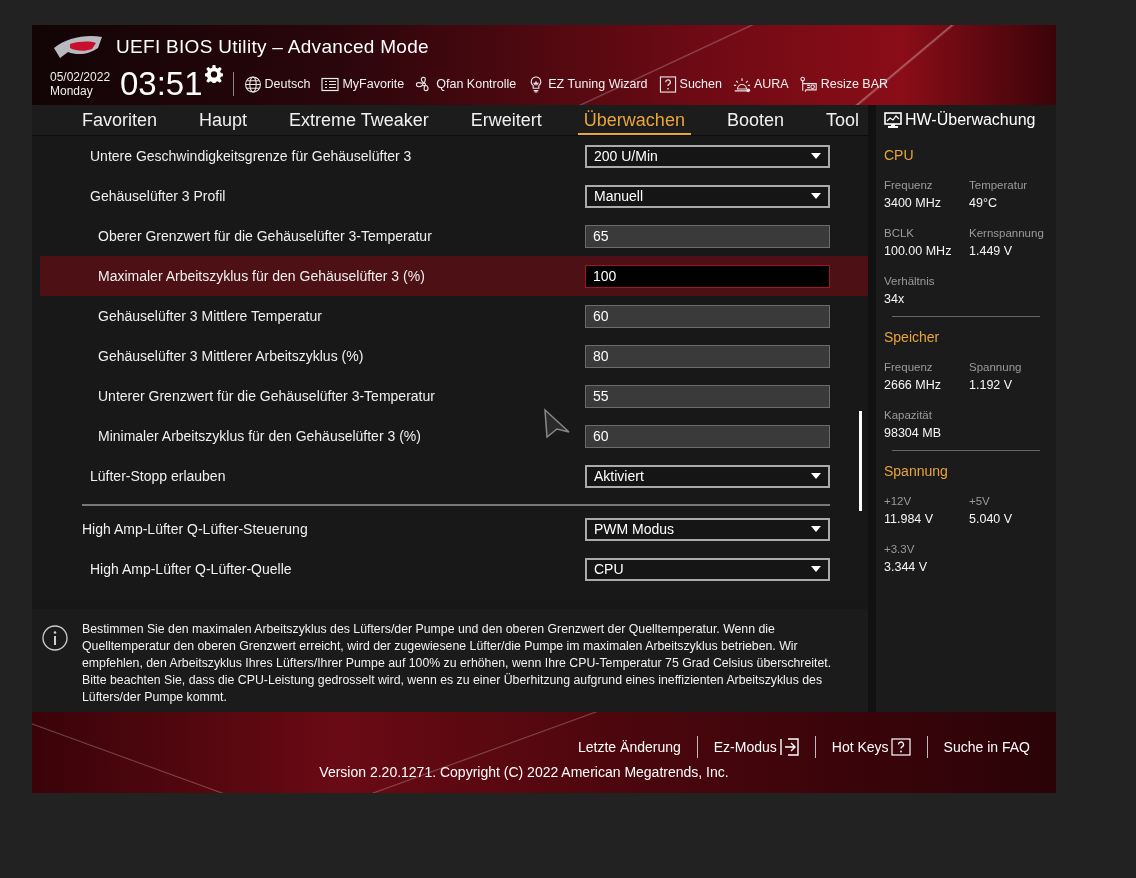  What do you see at coordinates (454, 196) in the screenshot?
I see `setting-row: Gehäuselüfter 3 Profil Manuell` at bounding box center [454, 196].